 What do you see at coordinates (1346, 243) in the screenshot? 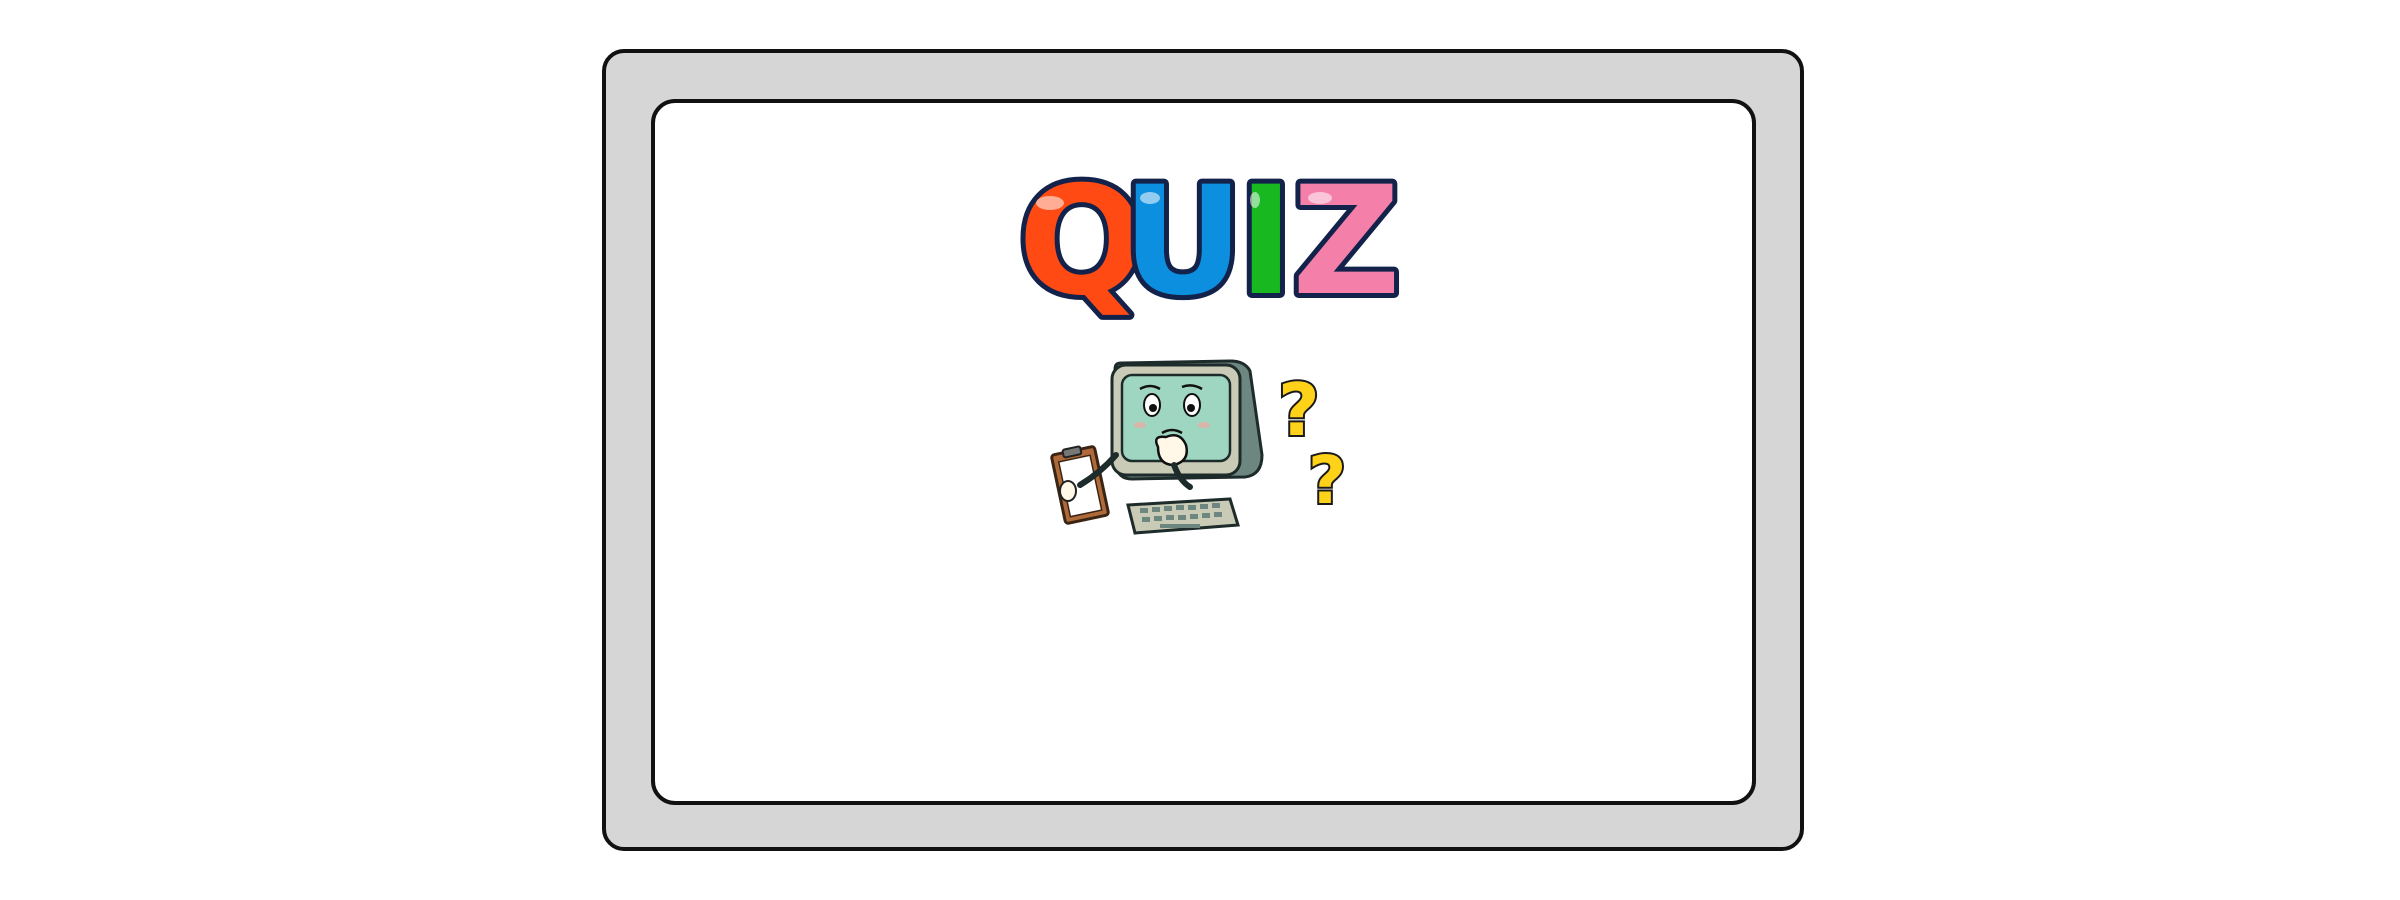
I see `title-letter-z: Z` at bounding box center [1346, 243].